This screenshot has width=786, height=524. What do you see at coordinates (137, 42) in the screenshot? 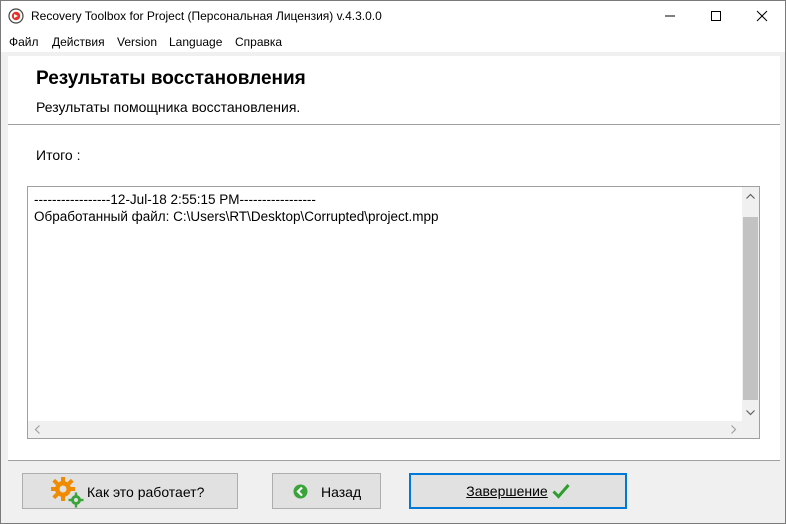
I see `menu-version: Version` at bounding box center [137, 42].